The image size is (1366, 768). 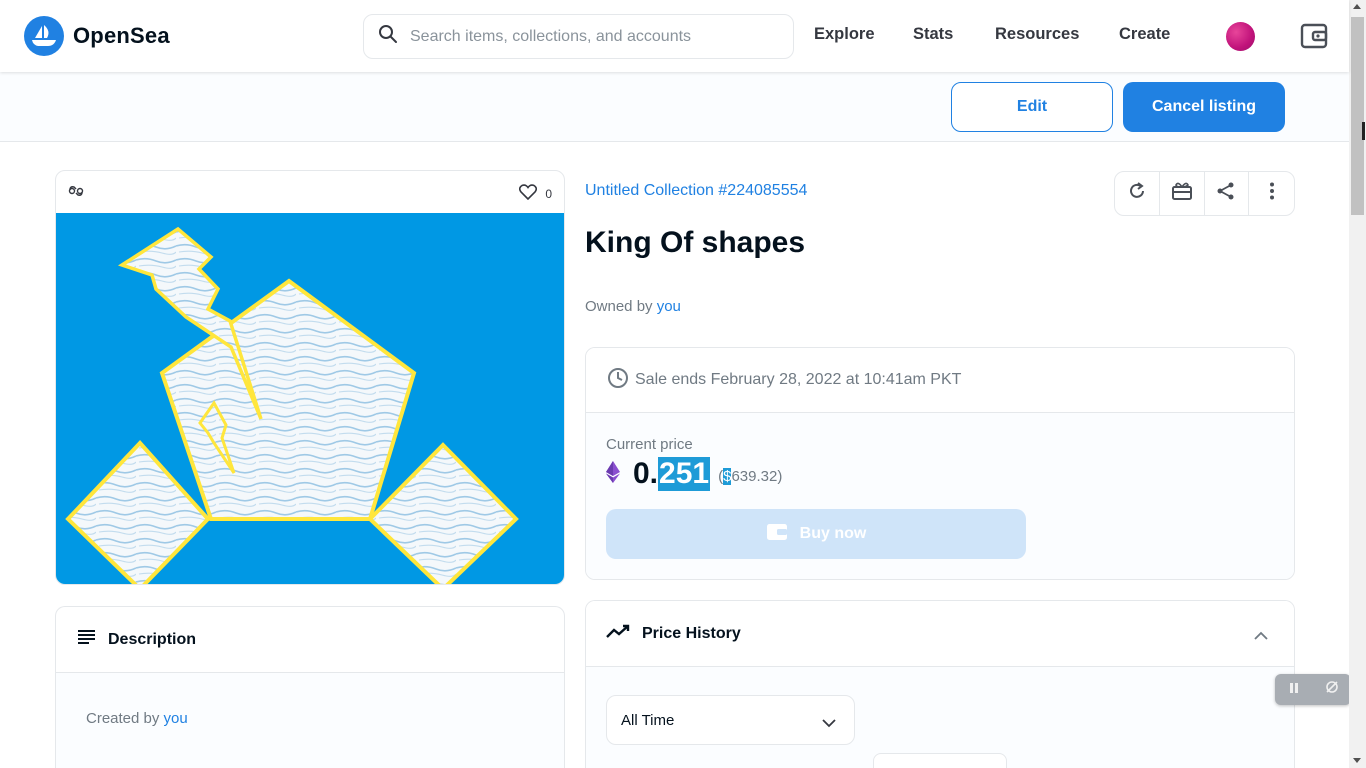 I want to click on opensea-logo: OpenSea, so click(x=97, y=36).